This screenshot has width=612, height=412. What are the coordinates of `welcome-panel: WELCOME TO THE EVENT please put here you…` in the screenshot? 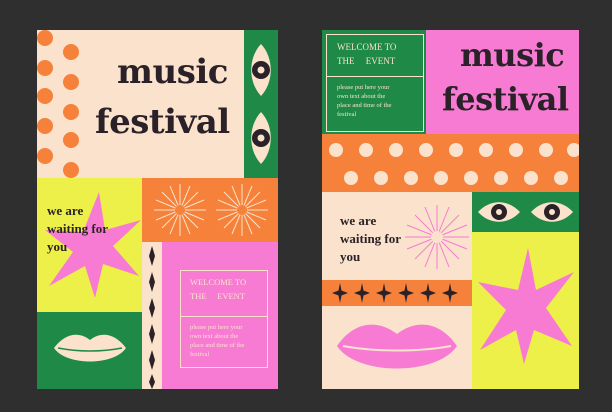 It's located at (374, 82).